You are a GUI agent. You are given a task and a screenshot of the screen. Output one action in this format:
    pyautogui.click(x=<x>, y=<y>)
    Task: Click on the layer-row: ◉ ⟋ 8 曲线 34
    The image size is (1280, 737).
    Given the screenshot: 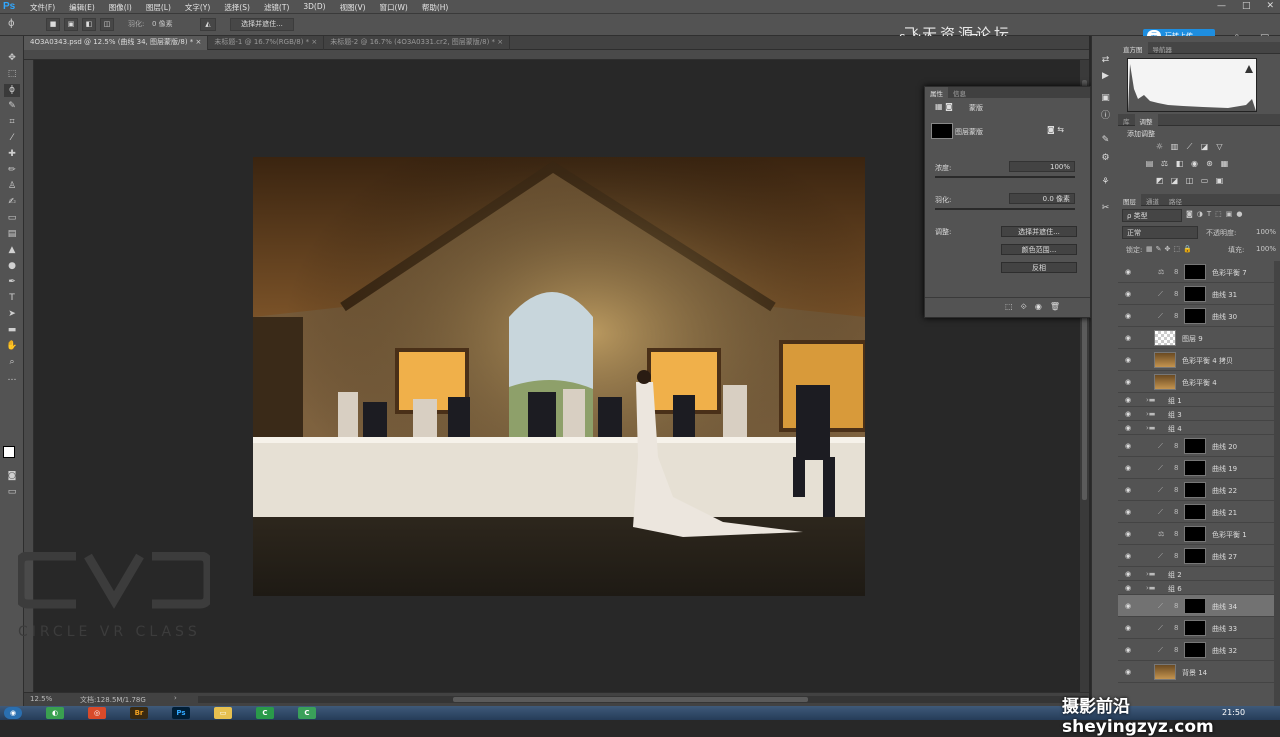 What is the action you would take?
    pyautogui.click(x=1196, y=606)
    